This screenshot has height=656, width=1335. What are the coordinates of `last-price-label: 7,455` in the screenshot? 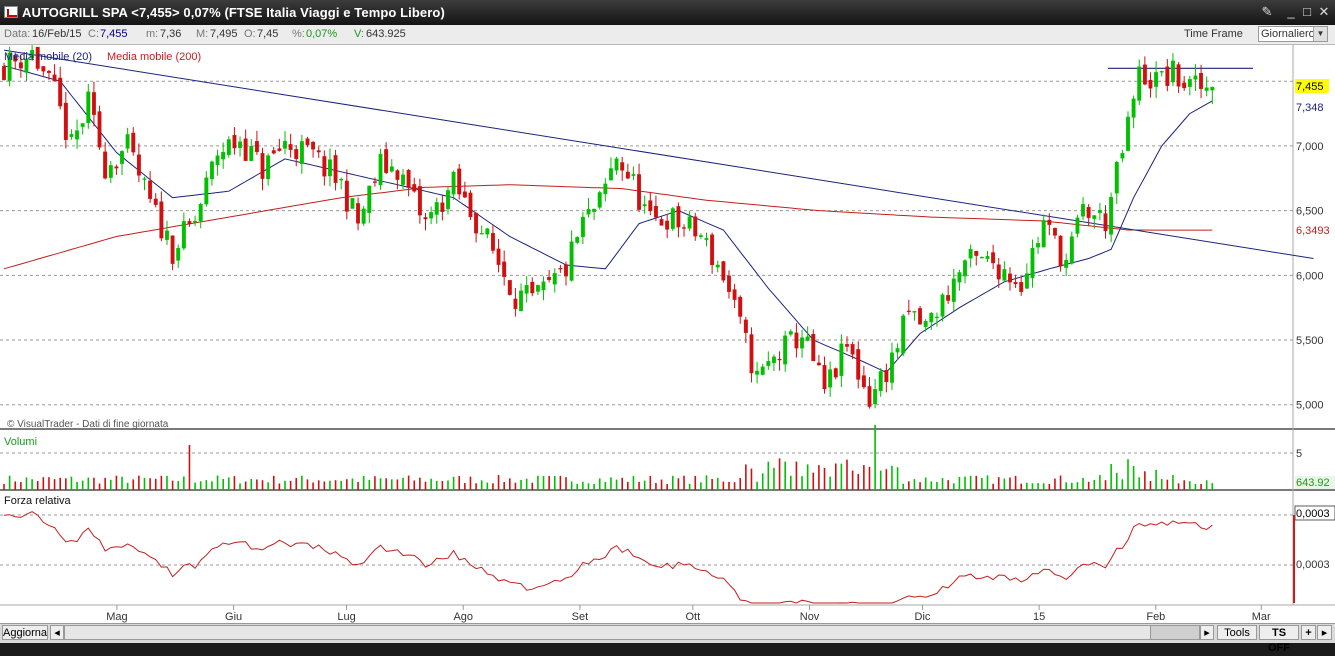 It's located at (1310, 87).